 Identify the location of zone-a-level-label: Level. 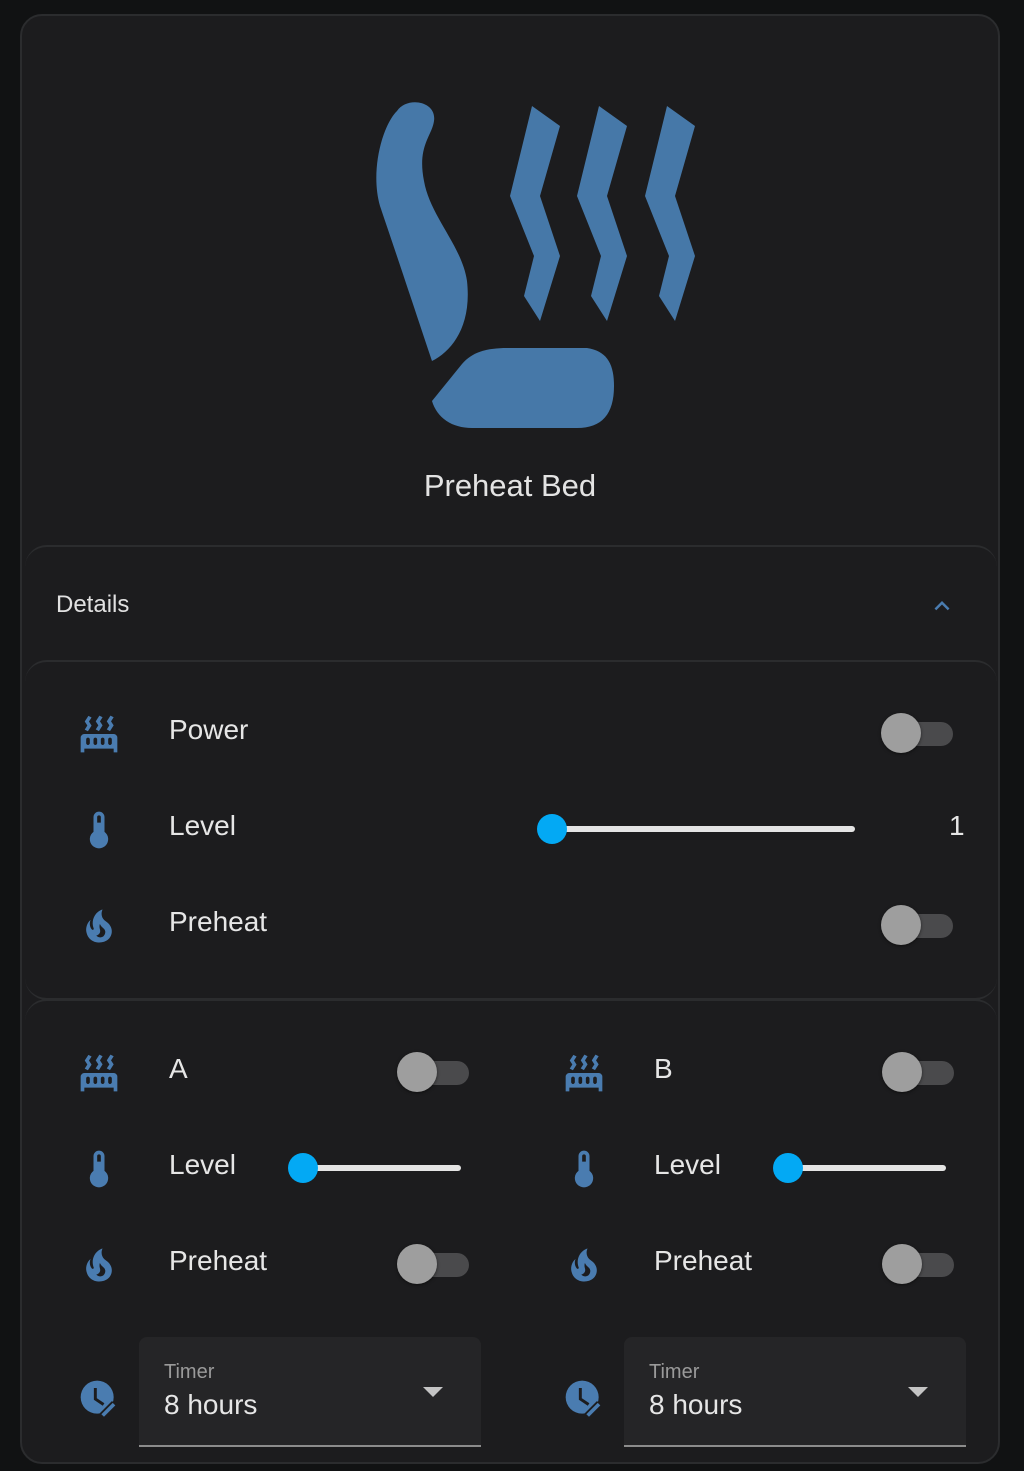
(202, 1164).